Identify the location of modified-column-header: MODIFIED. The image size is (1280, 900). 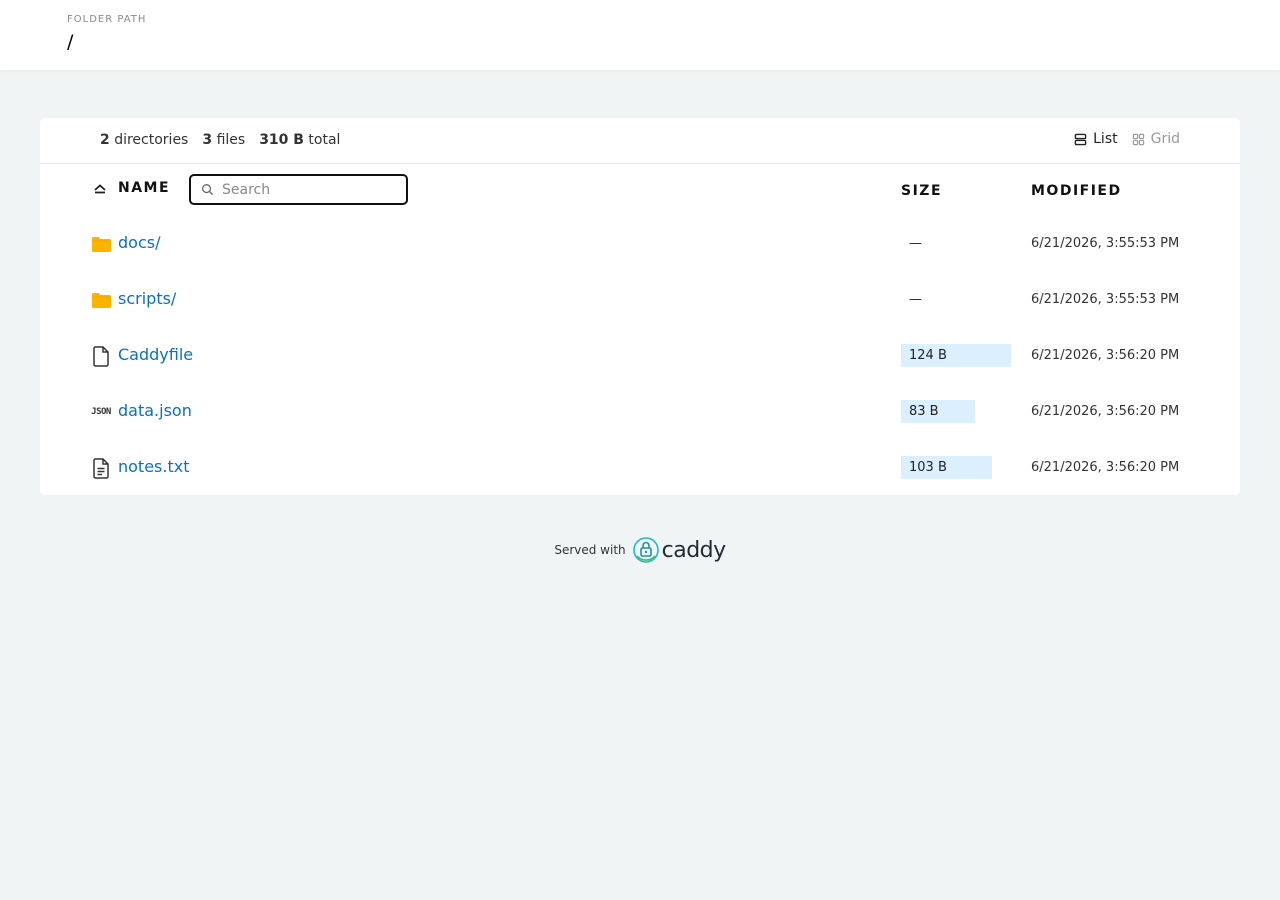
(1076, 191).